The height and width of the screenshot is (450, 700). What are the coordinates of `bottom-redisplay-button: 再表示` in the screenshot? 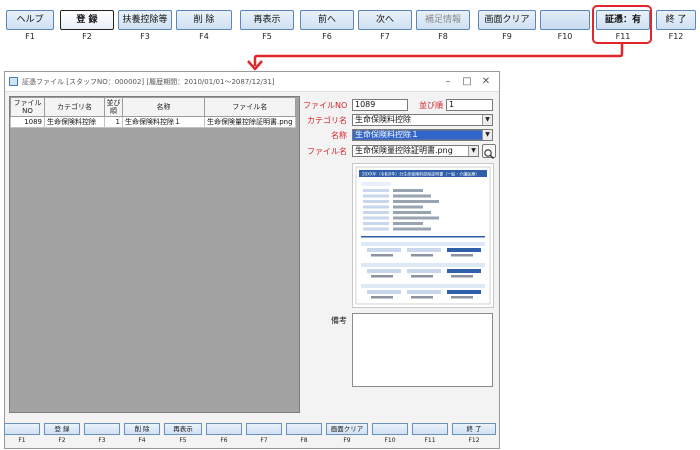 It's located at (183, 429).